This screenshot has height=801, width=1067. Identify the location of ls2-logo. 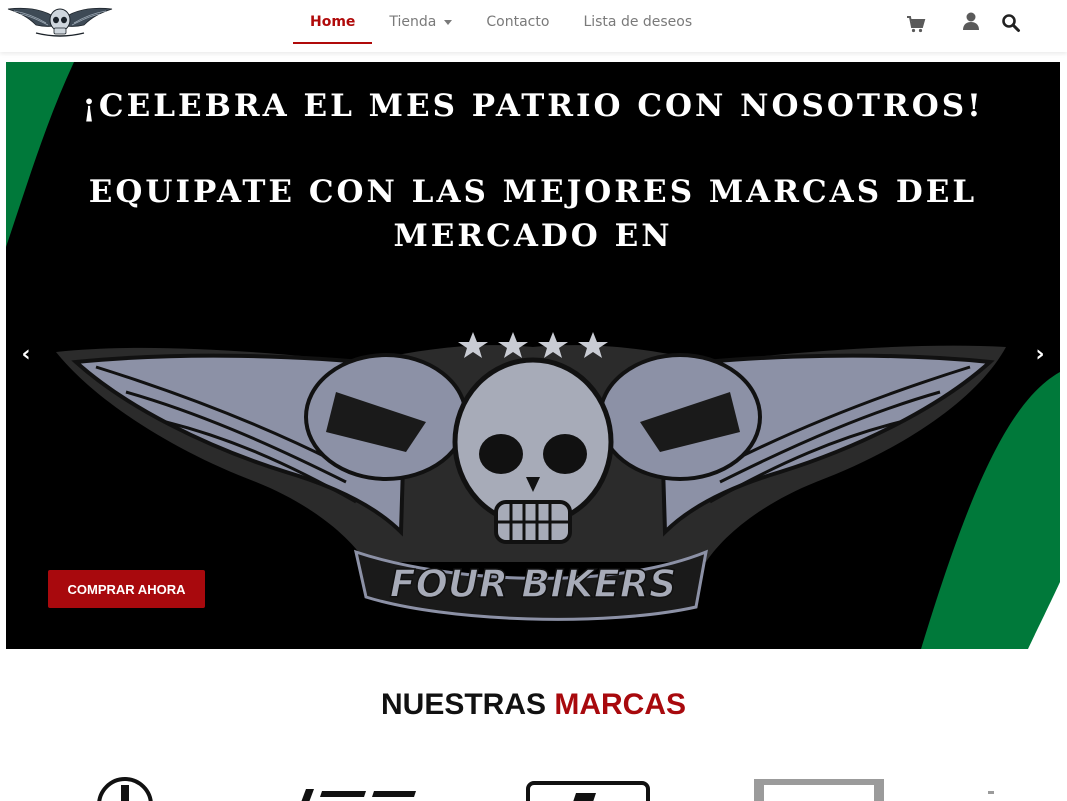
(354, 788).